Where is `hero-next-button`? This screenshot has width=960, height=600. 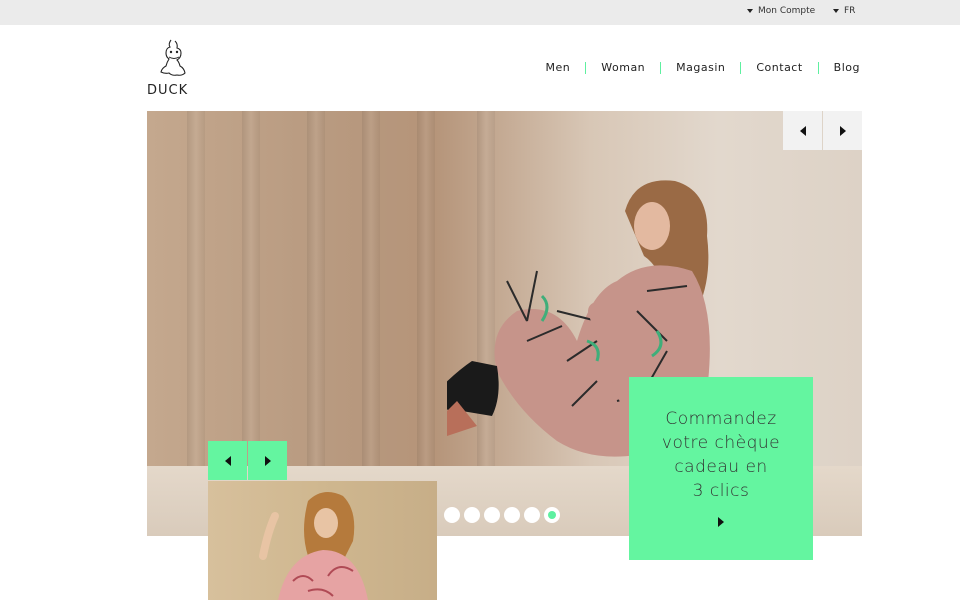 hero-next-button is located at coordinates (842, 130).